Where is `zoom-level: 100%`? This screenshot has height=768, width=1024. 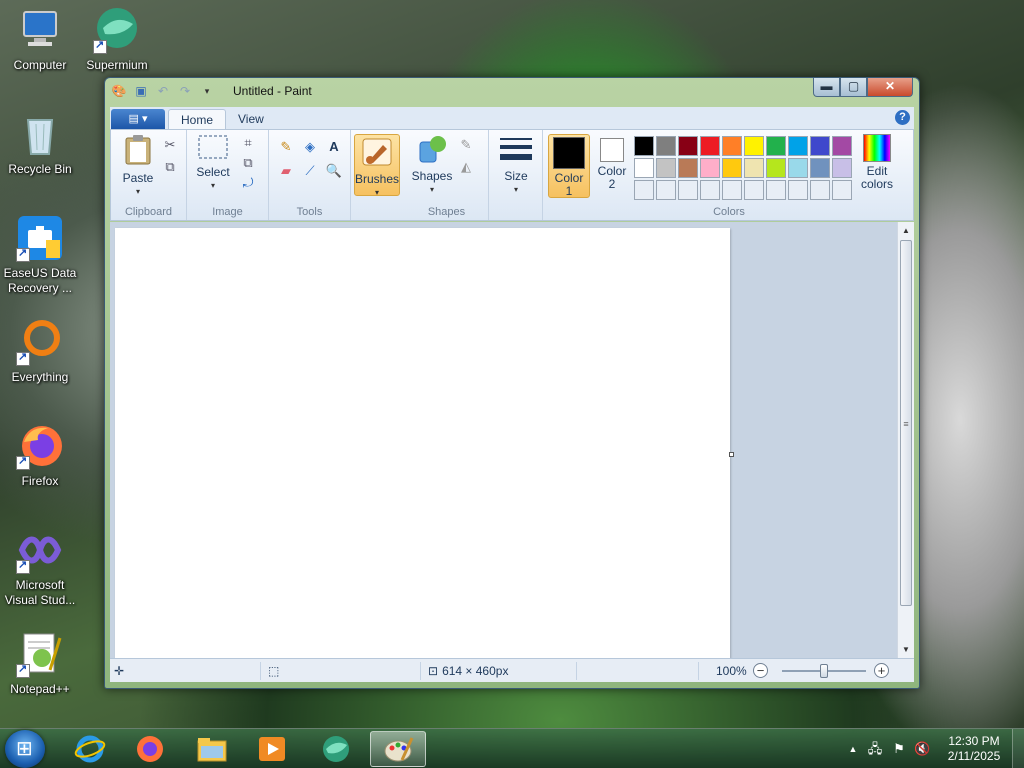
zoom-level: 100% is located at coordinates (731, 671).